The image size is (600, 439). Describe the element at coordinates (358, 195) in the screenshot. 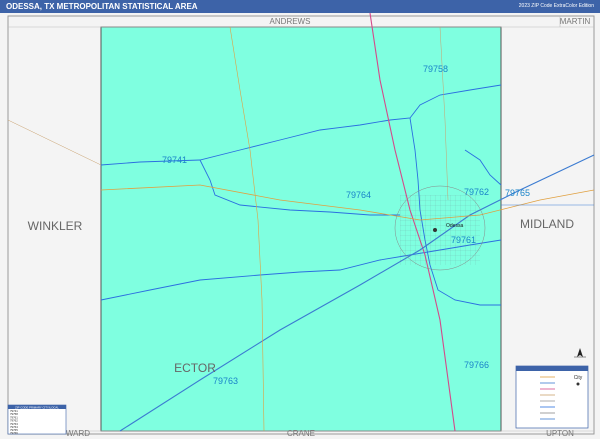

I see `zip-label: 79764` at that location.